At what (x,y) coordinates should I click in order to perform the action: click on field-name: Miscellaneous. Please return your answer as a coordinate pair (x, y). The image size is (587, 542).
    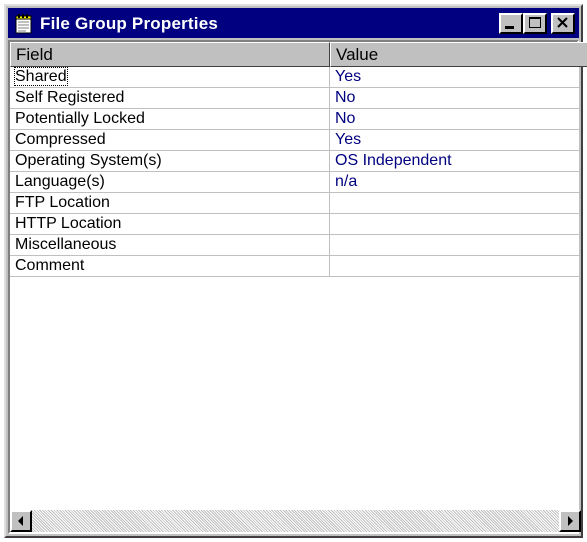
    Looking at the image, I should click on (66, 244).